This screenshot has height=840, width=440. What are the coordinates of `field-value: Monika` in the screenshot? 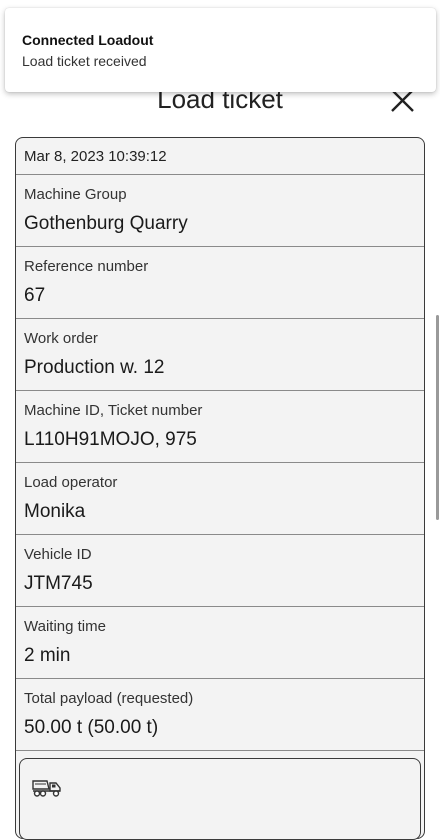 It's located at (55, 511).